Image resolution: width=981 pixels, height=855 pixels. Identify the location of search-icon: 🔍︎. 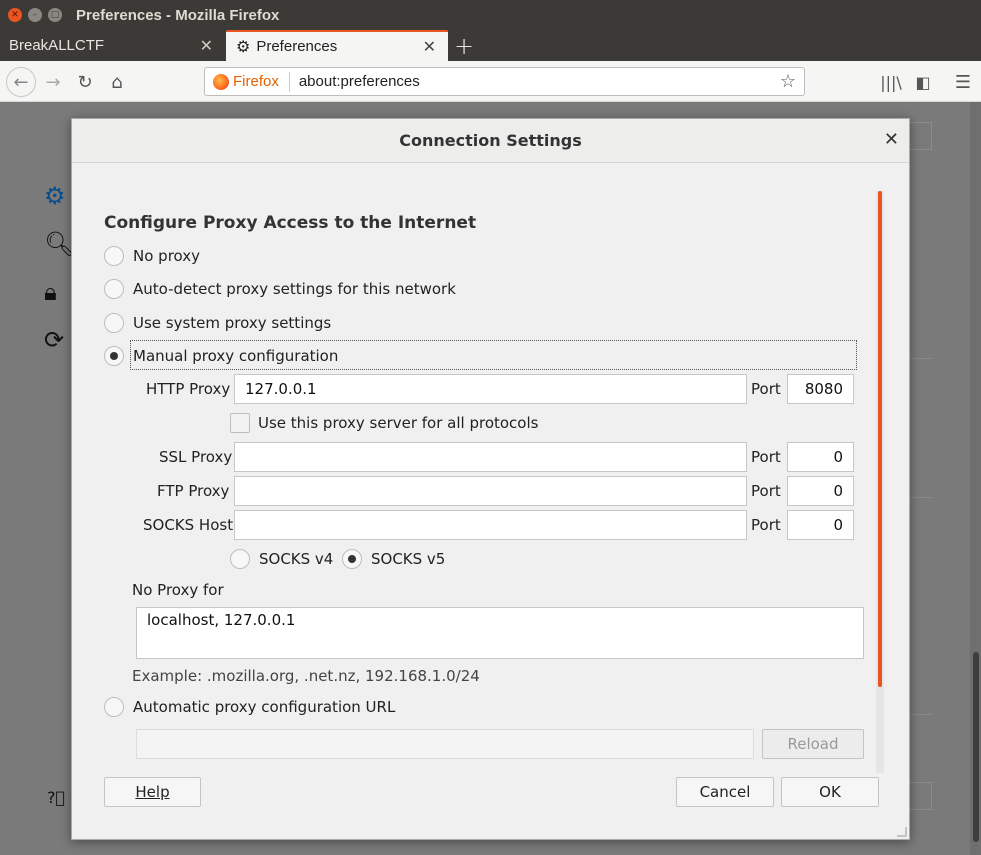
(59, 244).